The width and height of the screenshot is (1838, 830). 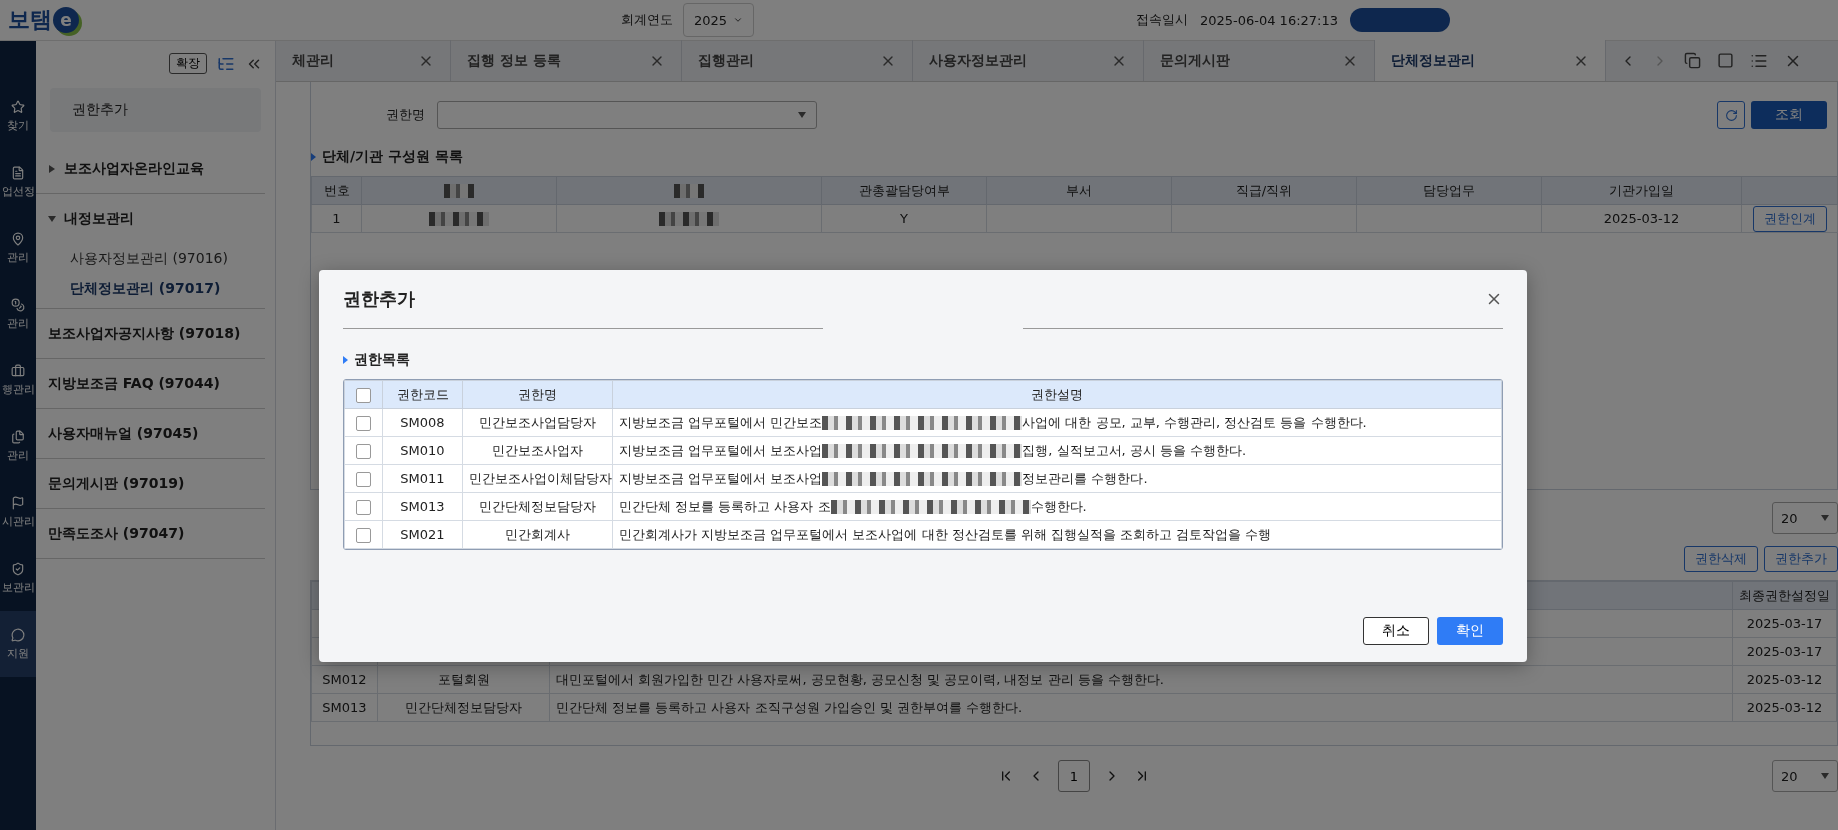 What do you see at coordinates (150, 434) in the screenshot?
I see `menu-item: 사용자매뉴얼 (97045)` at bounding box center [150, 434].